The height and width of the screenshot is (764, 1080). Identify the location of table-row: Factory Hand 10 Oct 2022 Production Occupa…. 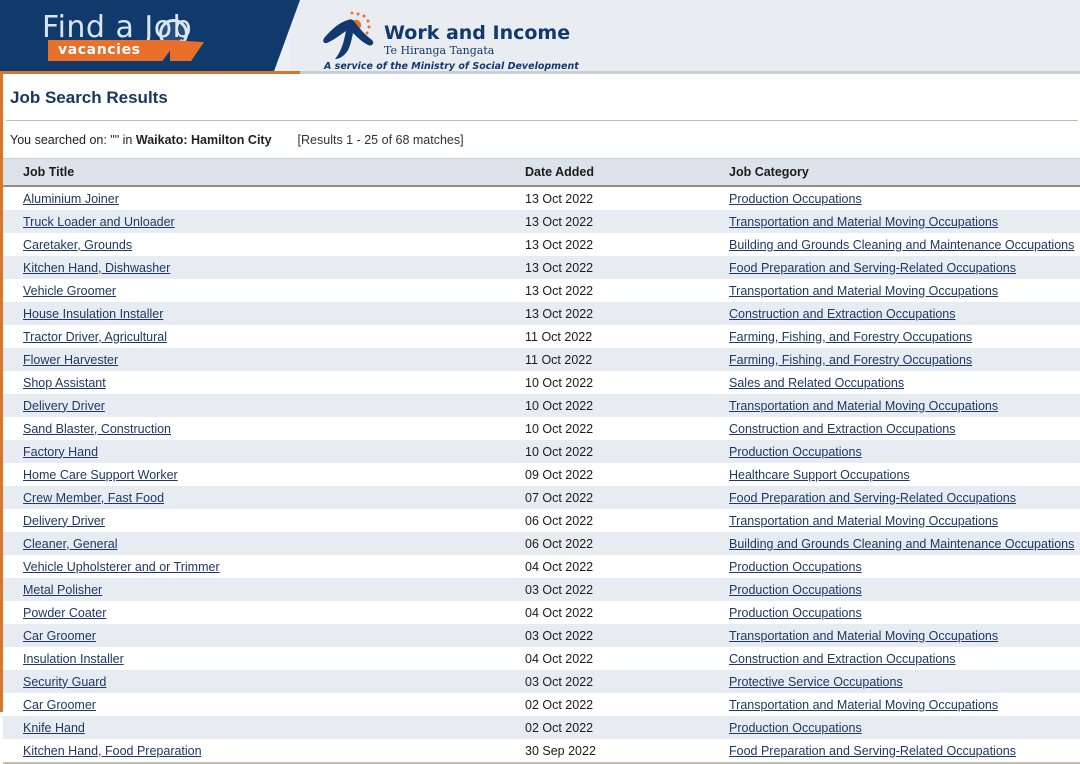
(541, 451).